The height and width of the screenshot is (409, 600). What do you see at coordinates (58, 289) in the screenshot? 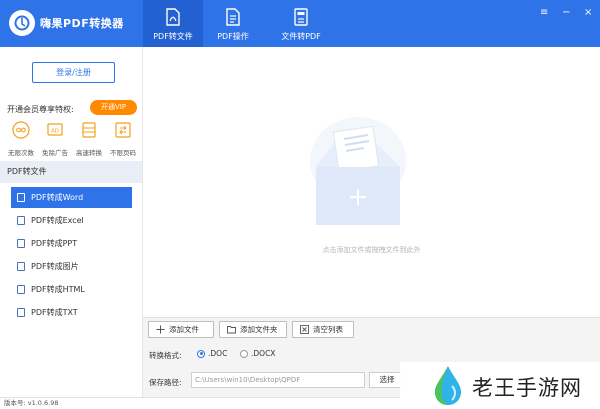
I see `sidebar-item-label: PDF转成HTML` at bounding box center [58, 289].